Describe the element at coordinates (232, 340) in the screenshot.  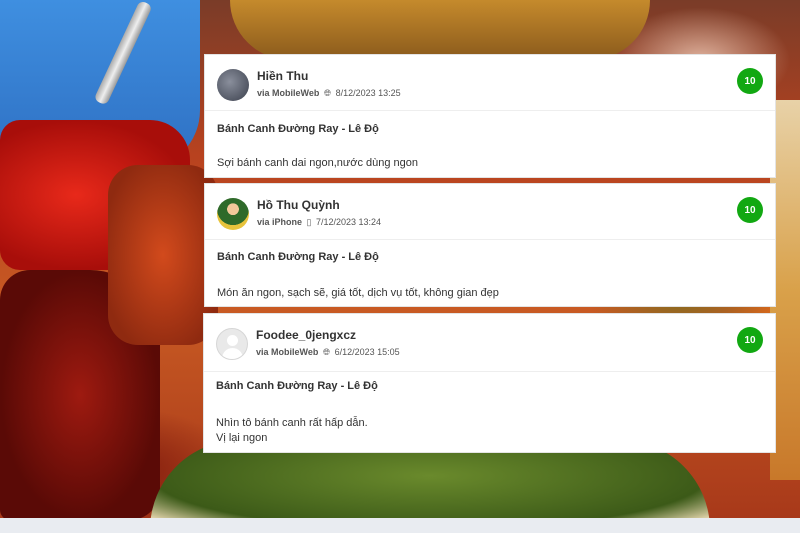
I see `avatar-head` at that location.